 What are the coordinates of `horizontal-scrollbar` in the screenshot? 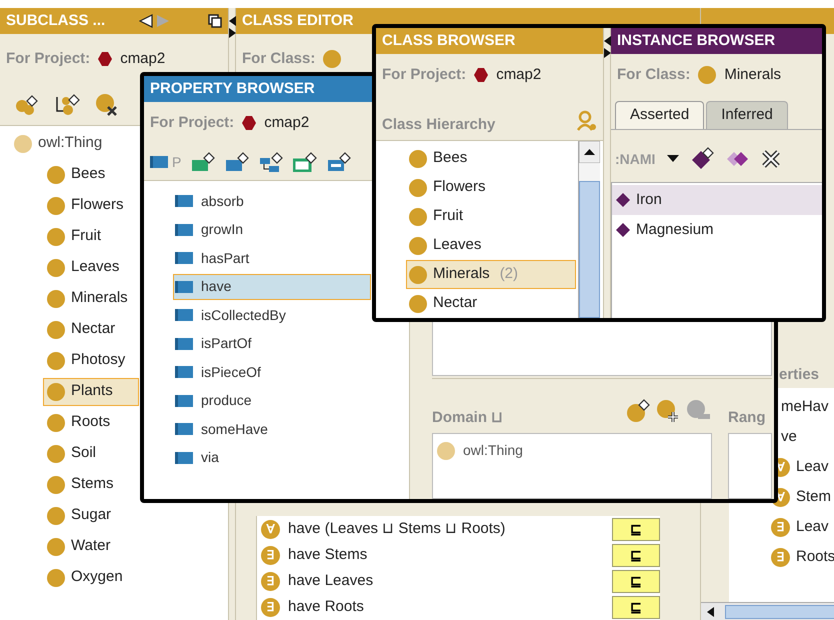 It's located at (767, 611).